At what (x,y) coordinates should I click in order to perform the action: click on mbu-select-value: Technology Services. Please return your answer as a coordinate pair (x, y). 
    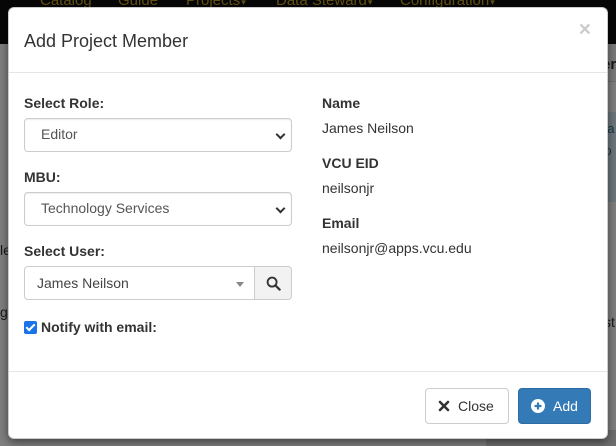
    Looking at the image, I should click on (105, 208).